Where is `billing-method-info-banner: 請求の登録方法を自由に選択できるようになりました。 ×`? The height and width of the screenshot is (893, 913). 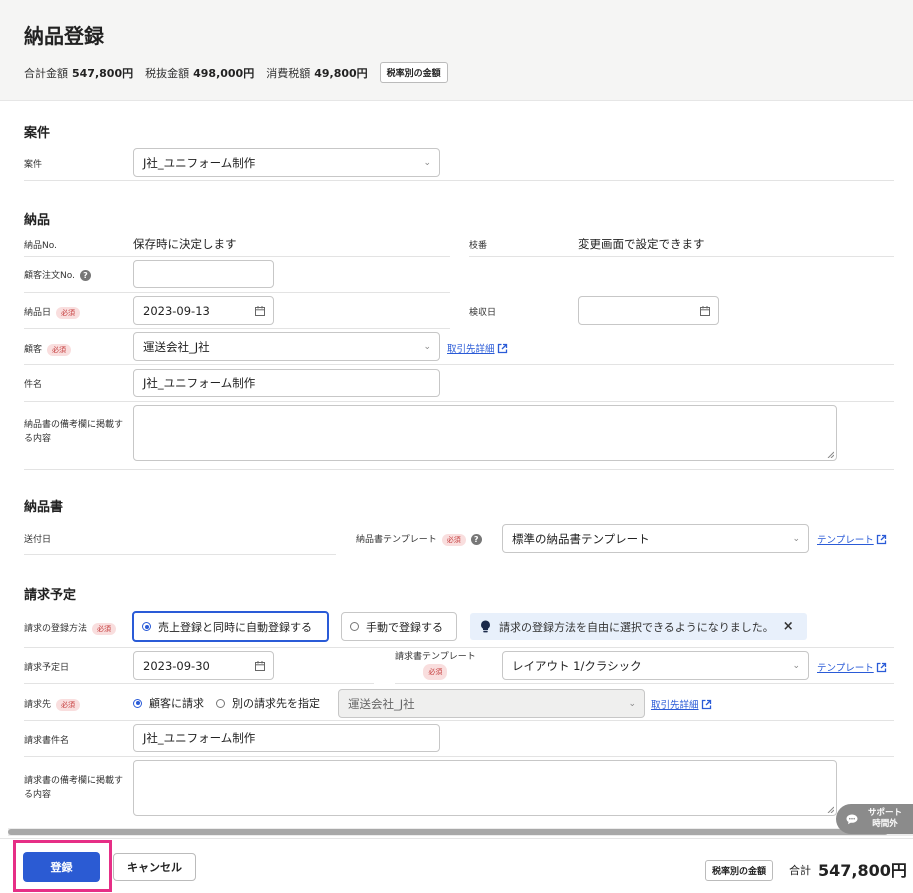 billing-method-info-banner: 請求の登録方法を自由に選択できるようになりました。 × is located at coordinates (638, 626).